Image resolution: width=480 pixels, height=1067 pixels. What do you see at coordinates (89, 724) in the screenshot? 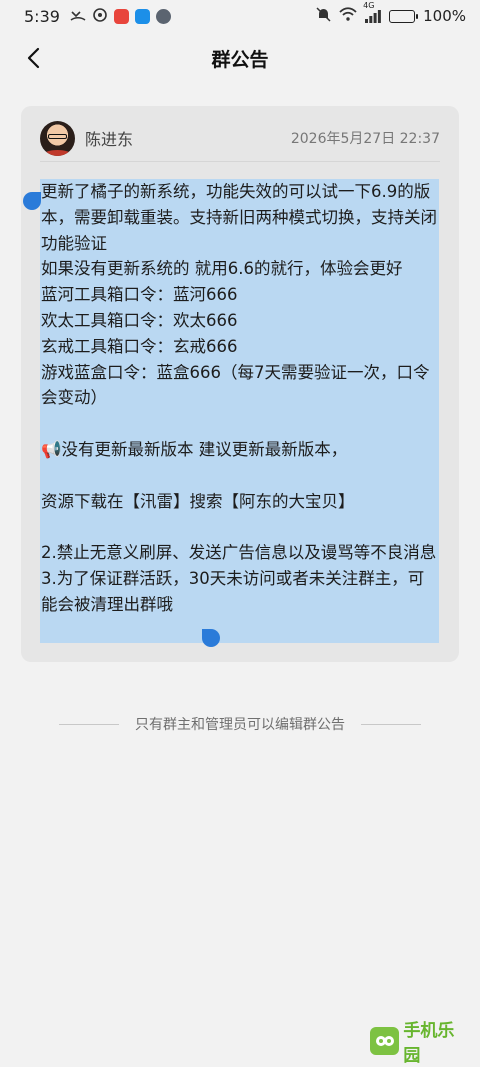
I see `footer-line-left` at bounding box center [89, 724].